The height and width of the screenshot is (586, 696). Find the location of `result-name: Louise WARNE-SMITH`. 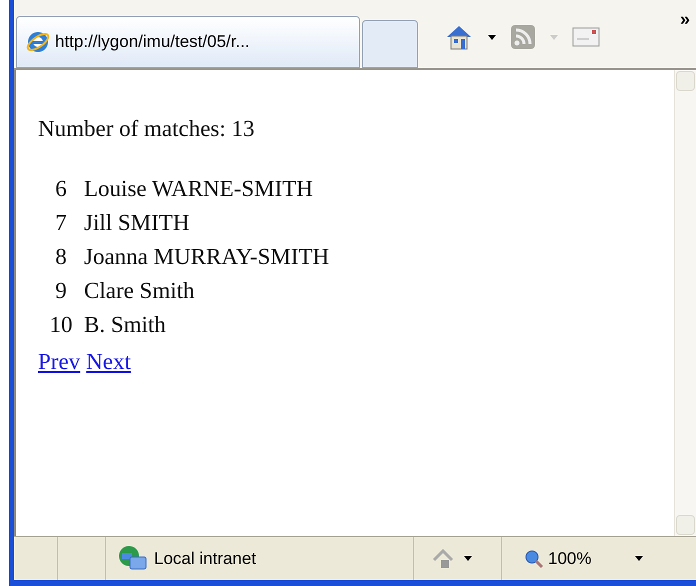

result-name: Louise WARNE-SMITH is located at coordinates (198, 189).